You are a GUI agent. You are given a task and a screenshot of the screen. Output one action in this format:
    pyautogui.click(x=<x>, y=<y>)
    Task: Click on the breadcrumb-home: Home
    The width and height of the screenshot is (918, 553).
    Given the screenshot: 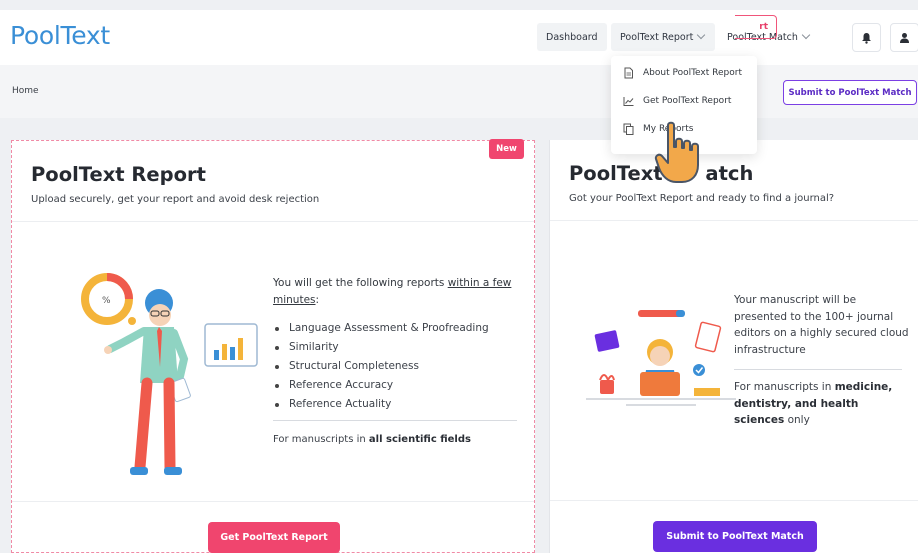 What is the action you would take?
    pyautogui.click(x=25, y=91)
    